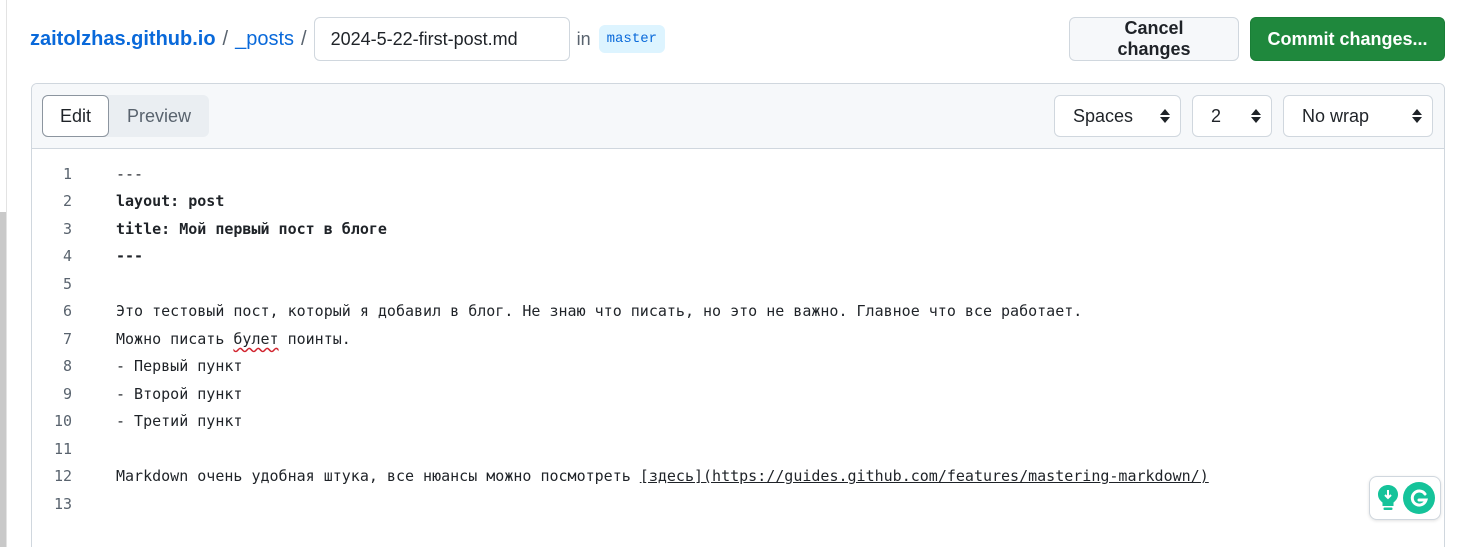 Image resolution: width=1457 pixels, height=547 pixels. I want to click on line-number: 10, so click(62, 421).